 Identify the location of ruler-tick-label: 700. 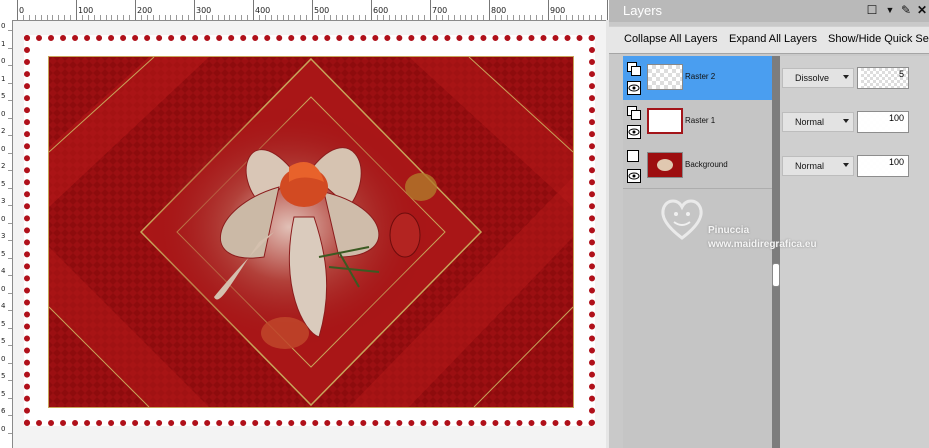
(440, 10).